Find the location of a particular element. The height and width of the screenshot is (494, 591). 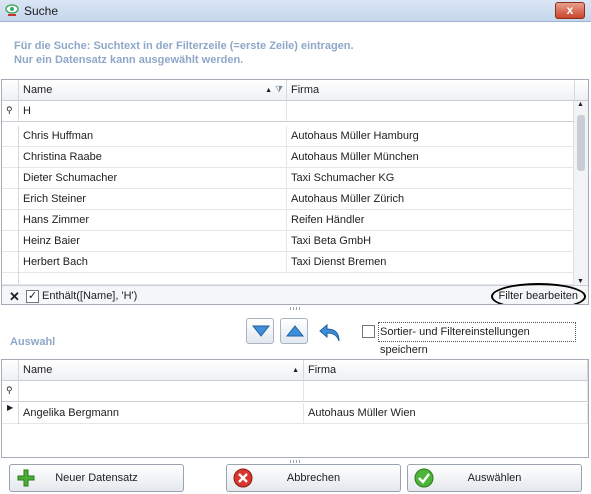

cell-name: Dieter Schumacher is located at coordinates (153, 178).